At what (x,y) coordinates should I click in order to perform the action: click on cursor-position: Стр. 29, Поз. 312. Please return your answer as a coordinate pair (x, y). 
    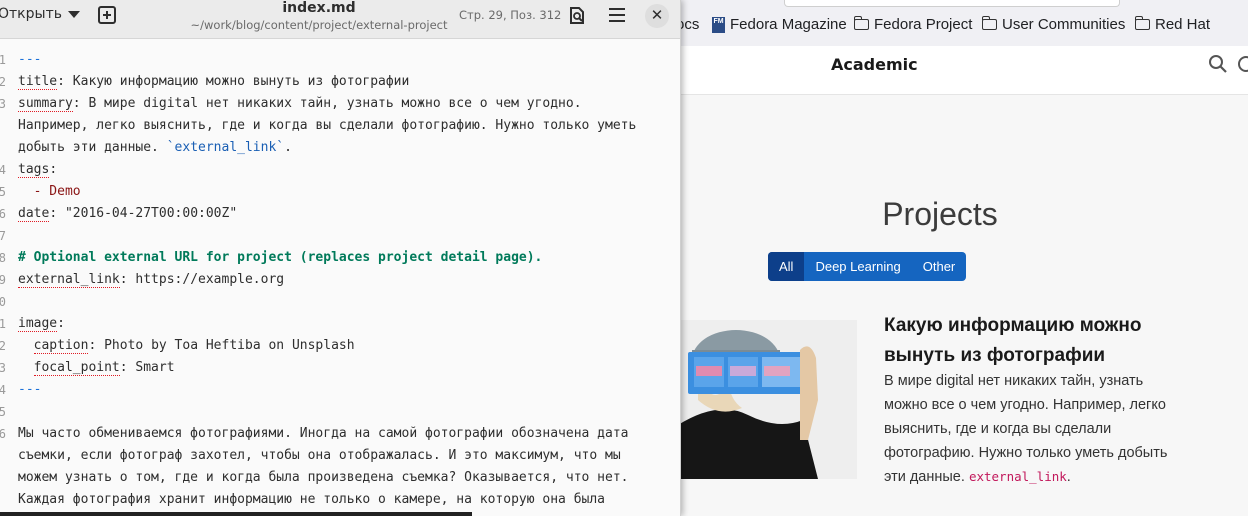
    Looking at the image, I should click on (510, 15).